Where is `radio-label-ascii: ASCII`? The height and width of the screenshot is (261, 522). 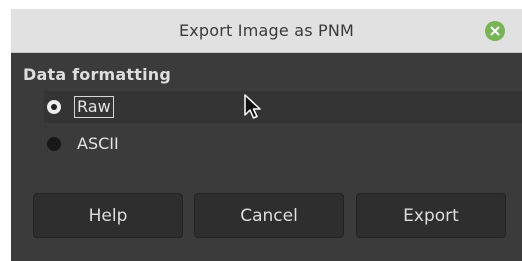
radio-label-ascii: ASCII is located at coordinates (98, 143).